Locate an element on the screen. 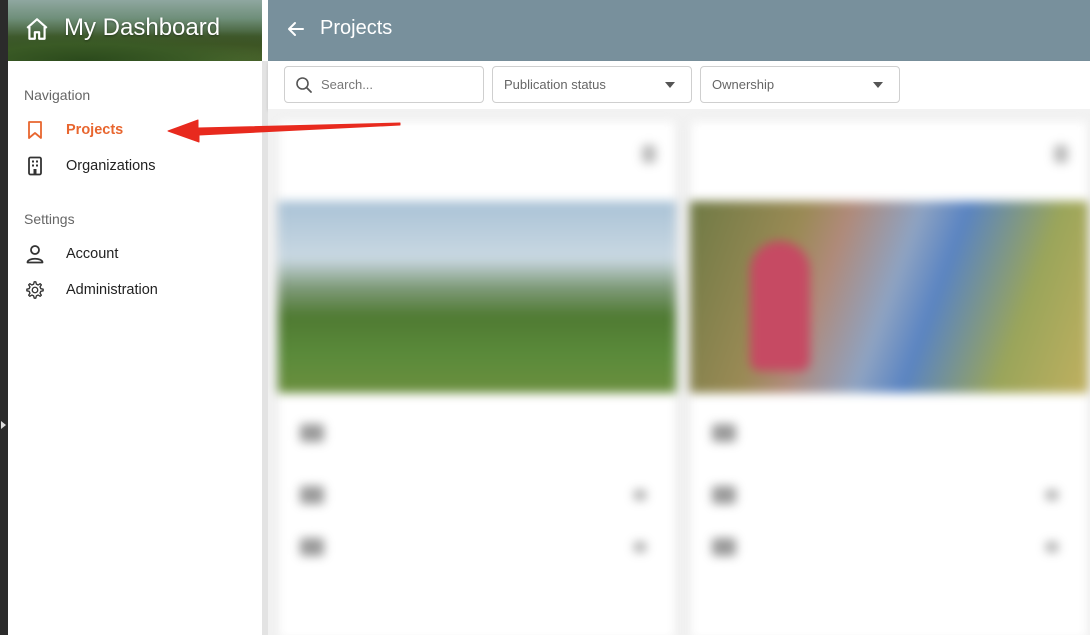 Image resolution: width=1090 pixels, height=635 pixels. search-icon is located at coordinates (304, 84).